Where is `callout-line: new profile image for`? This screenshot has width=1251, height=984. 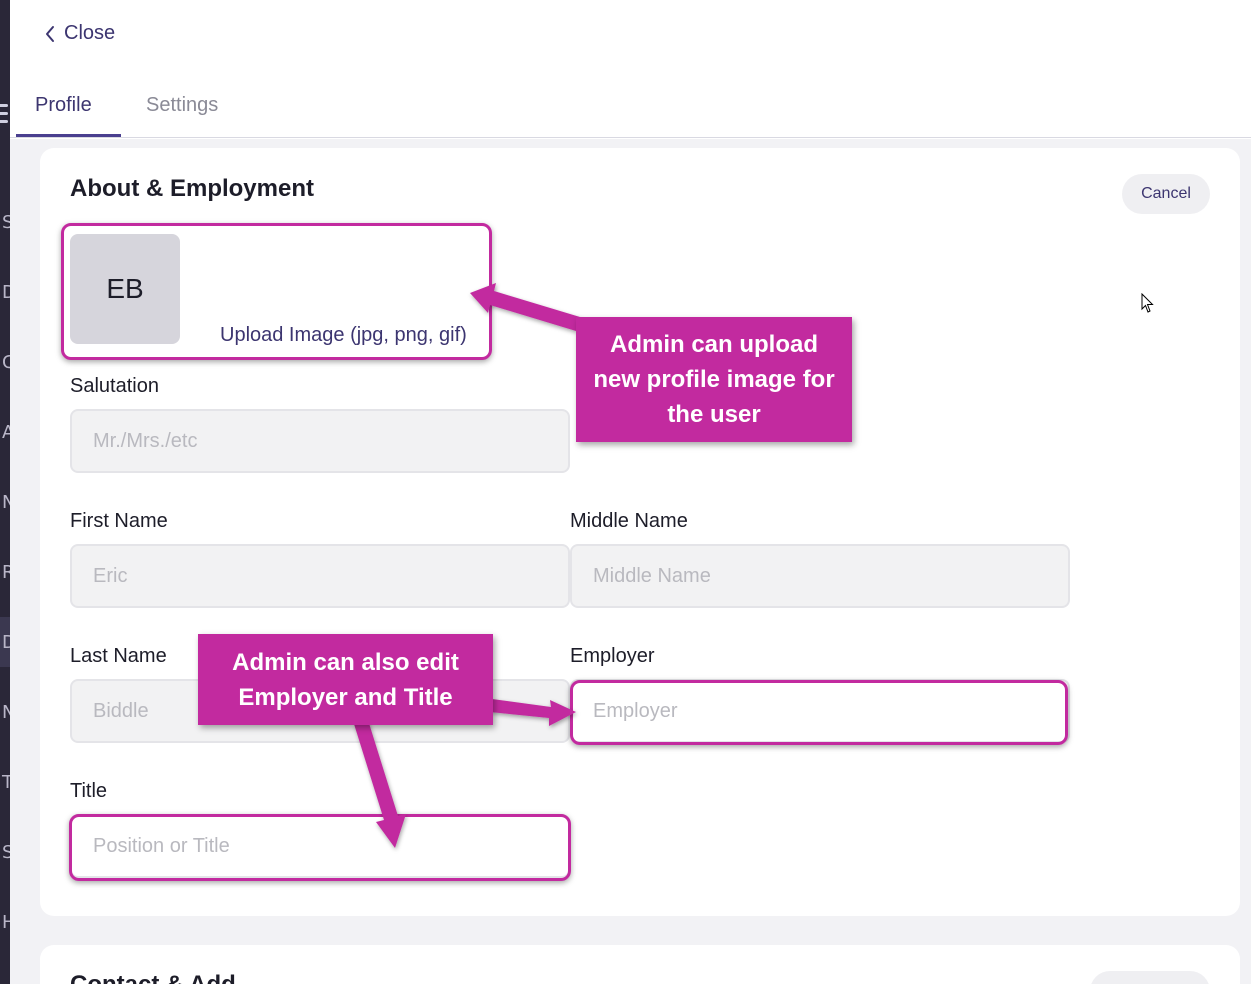
callout-line: new profile image for is located at coordinates (714, 379).